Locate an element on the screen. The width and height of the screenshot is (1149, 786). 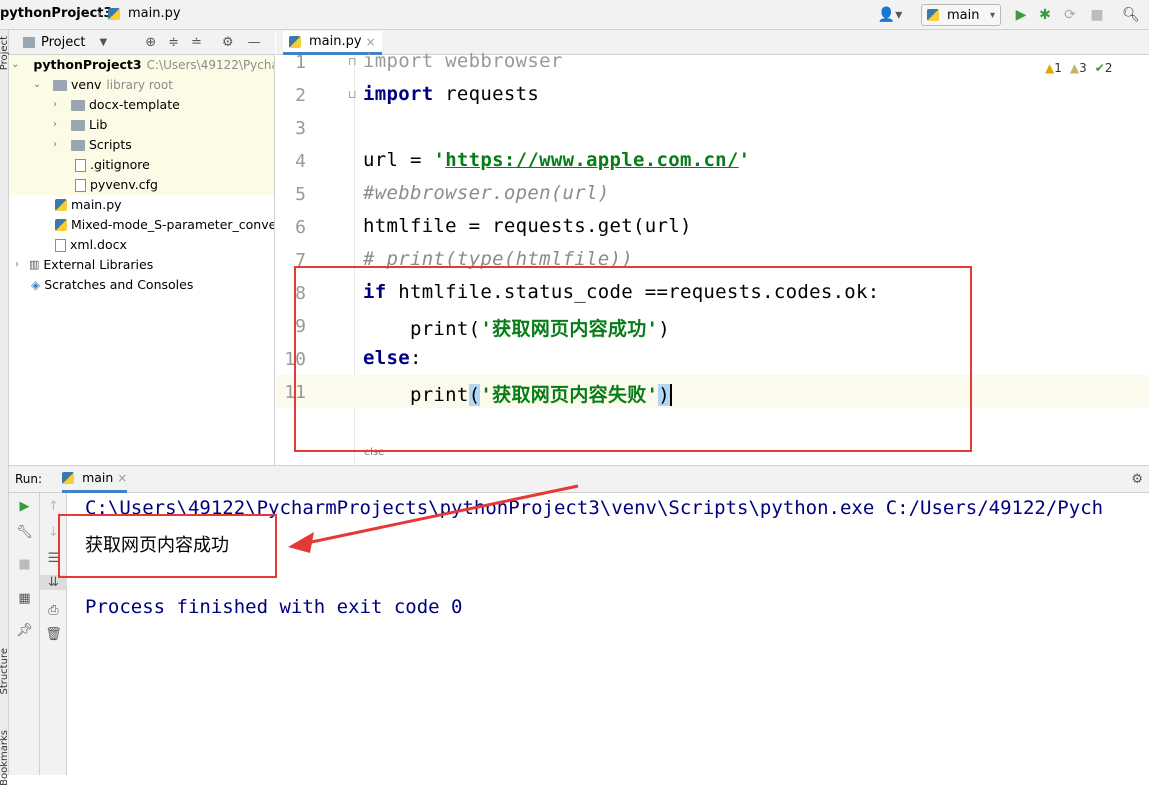
code-line: import webbrowser is located at coordinates (463, 61).